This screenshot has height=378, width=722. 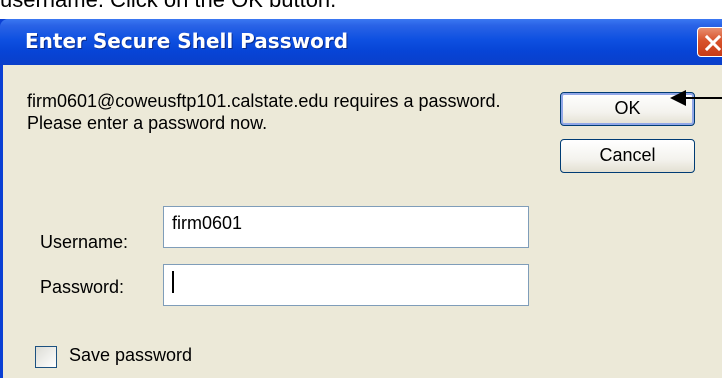 I want to click on text-caret, so click(x=173, y=282).